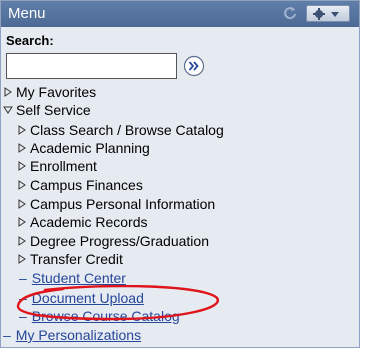 Image resolution: width=375 pixels, height=356 pixels. I want to click on link-student-center: – Student Center, so click(72, 278).